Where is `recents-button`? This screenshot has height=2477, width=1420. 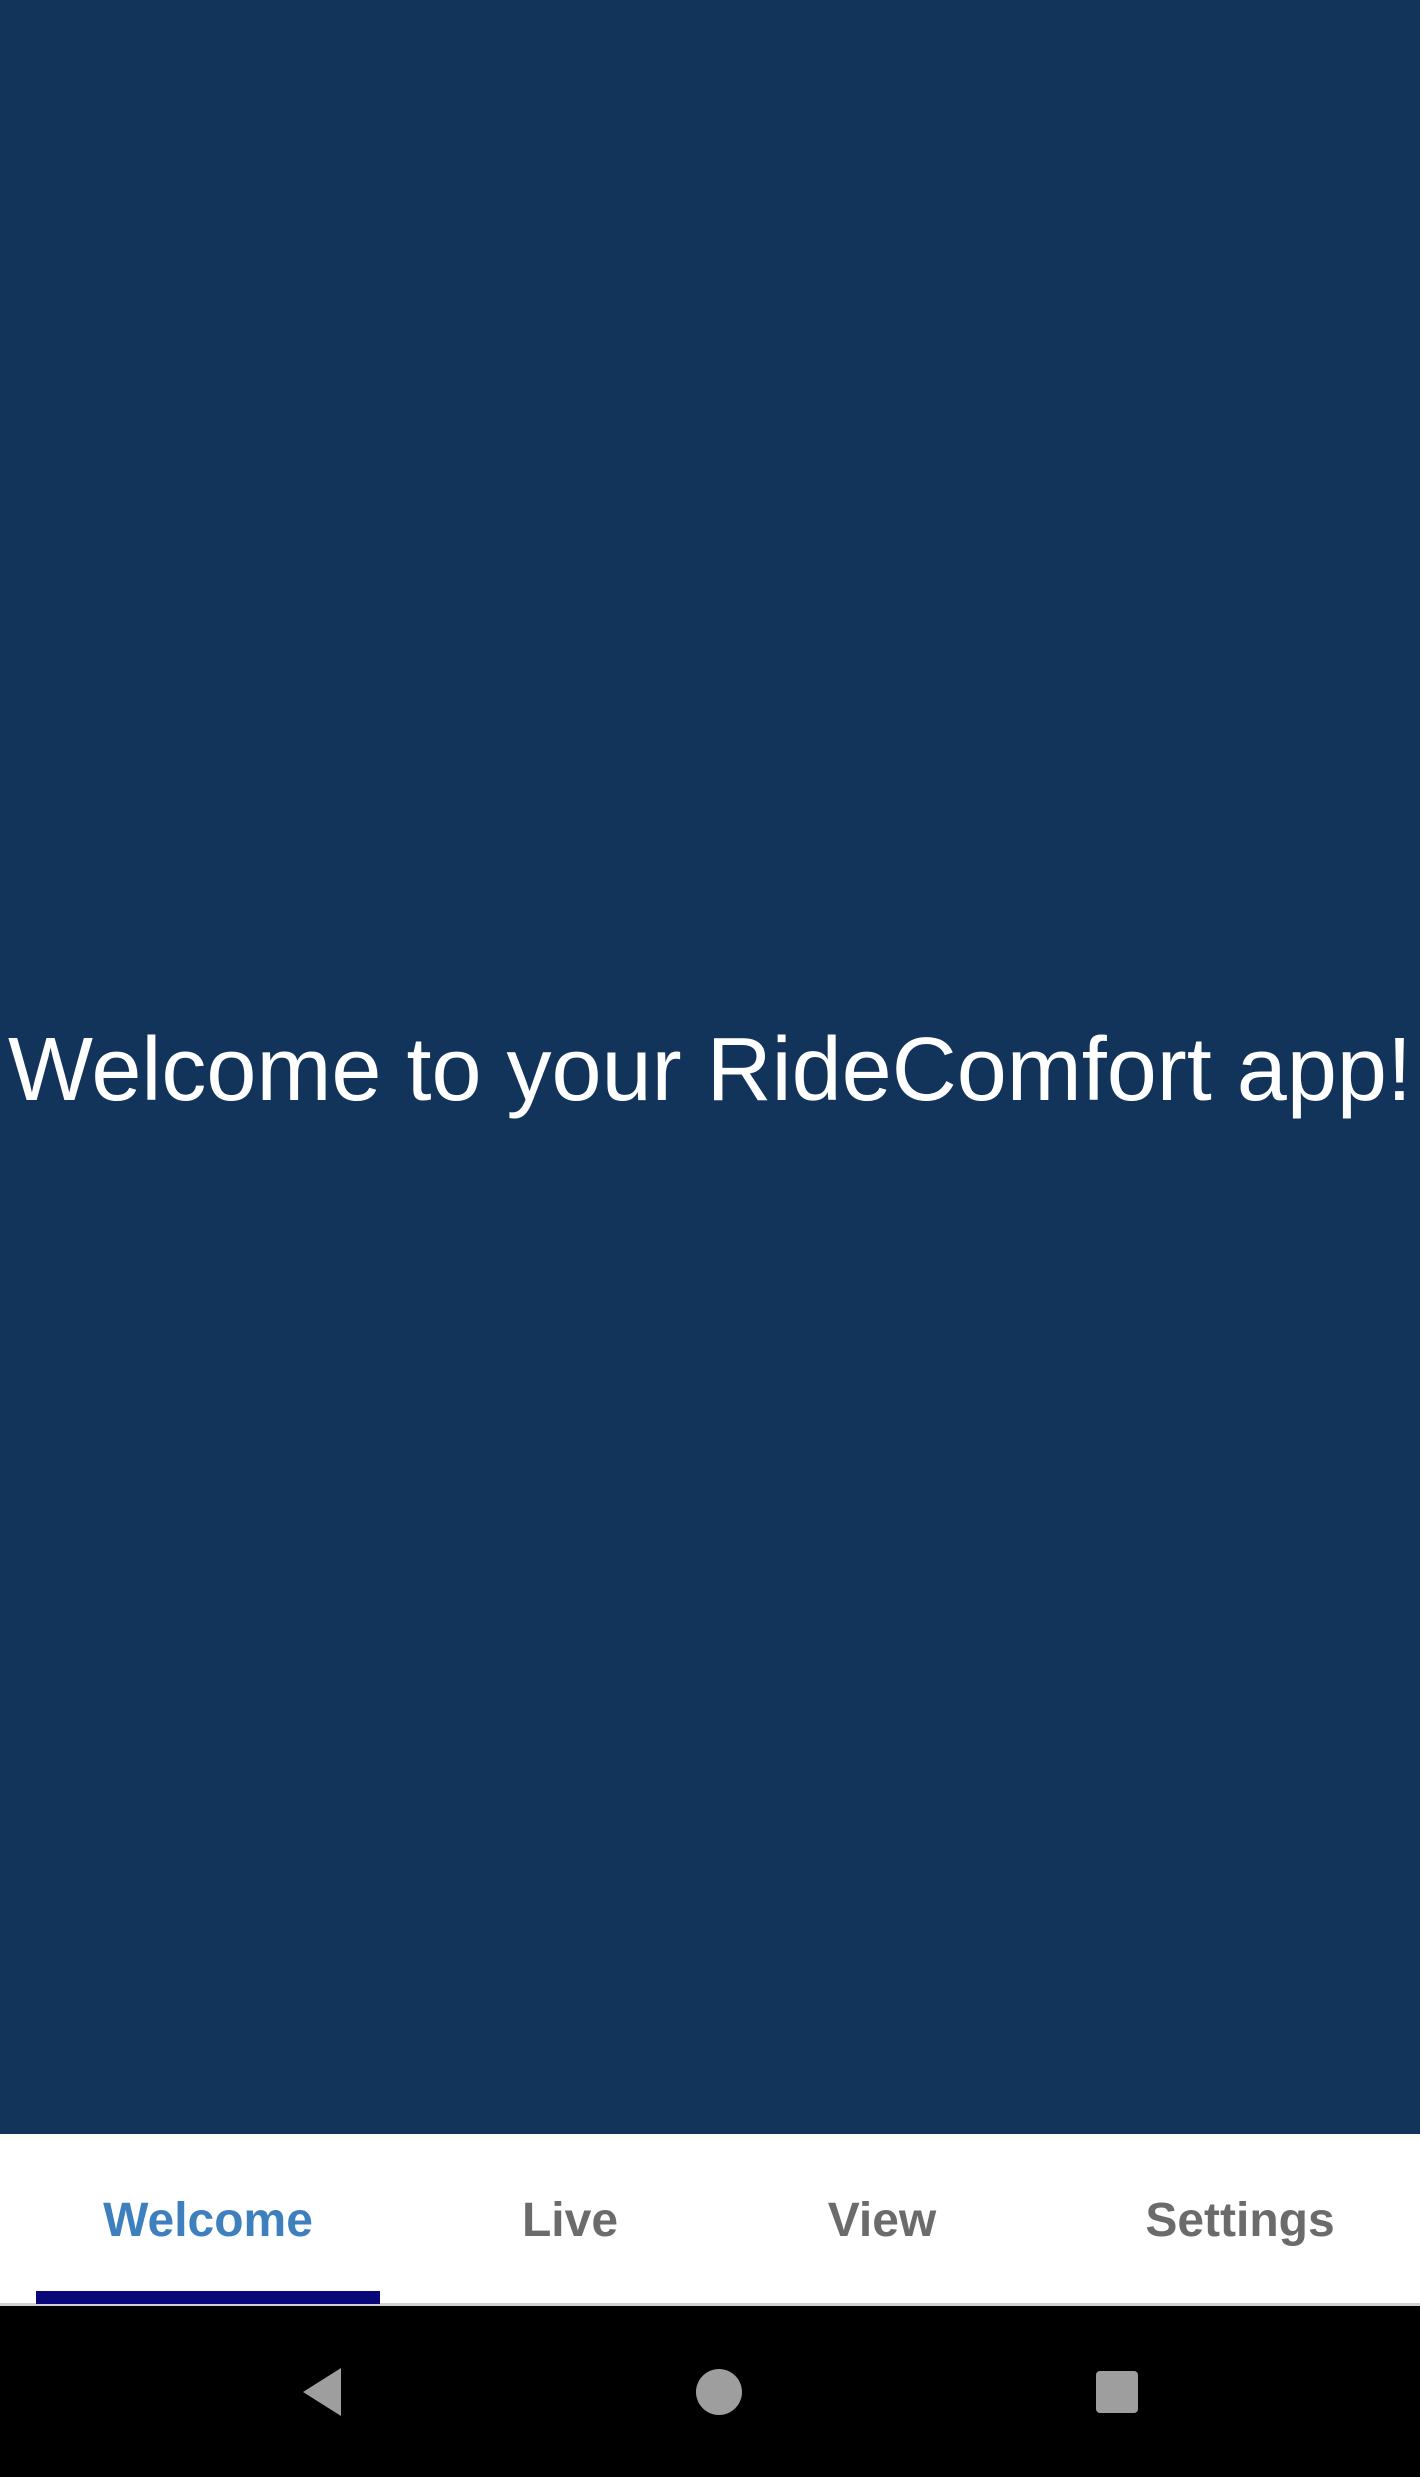 recents-button is located at coordinates (1117, 2391).